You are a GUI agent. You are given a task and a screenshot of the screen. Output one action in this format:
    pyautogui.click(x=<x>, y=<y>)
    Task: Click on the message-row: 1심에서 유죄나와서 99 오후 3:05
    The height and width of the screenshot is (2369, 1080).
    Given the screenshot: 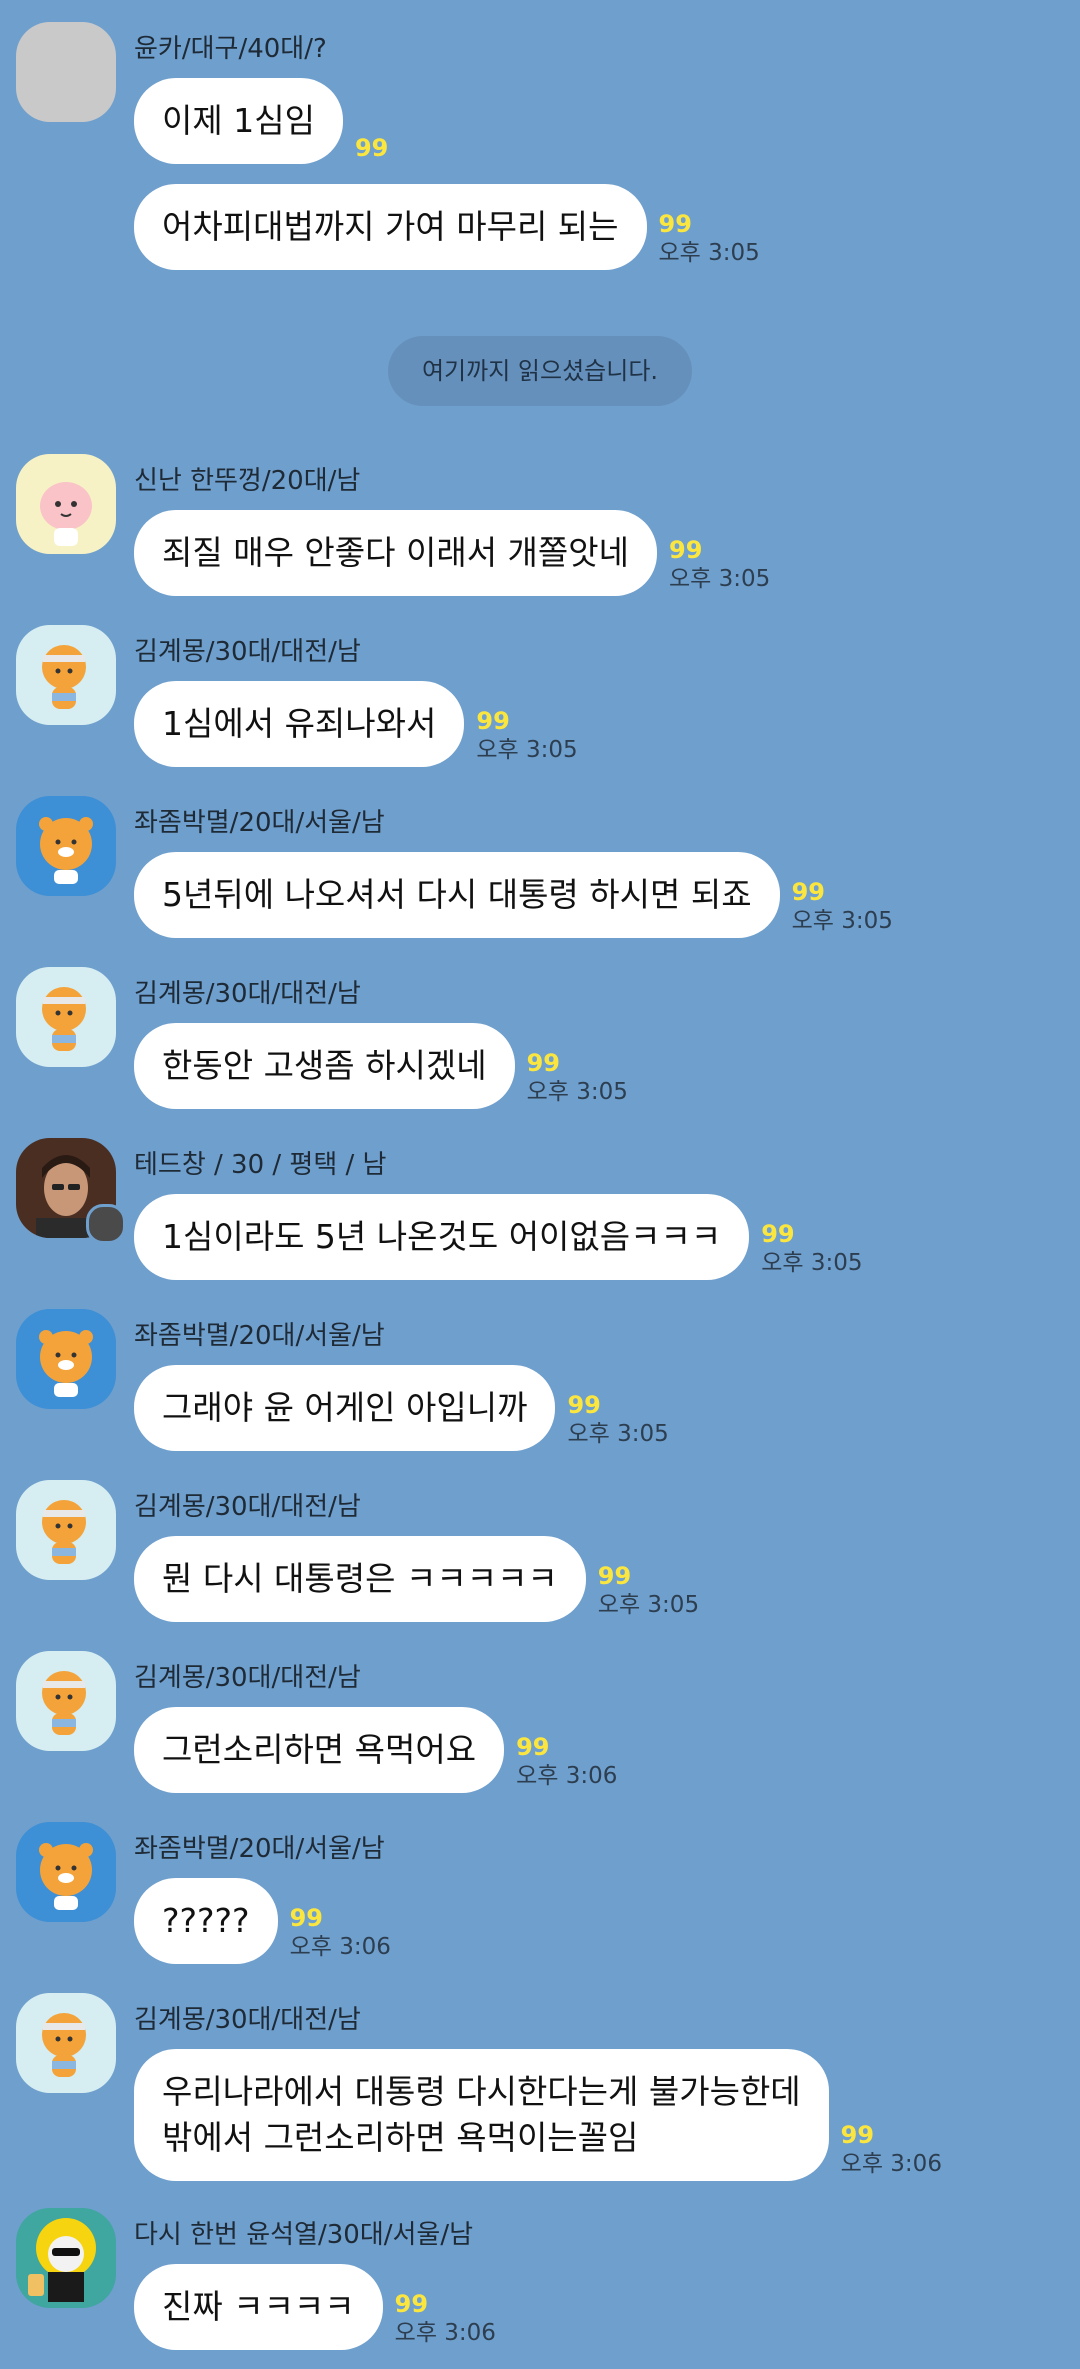 What is the action you would take?
    pyautogui.click(x=356, y=724)
    